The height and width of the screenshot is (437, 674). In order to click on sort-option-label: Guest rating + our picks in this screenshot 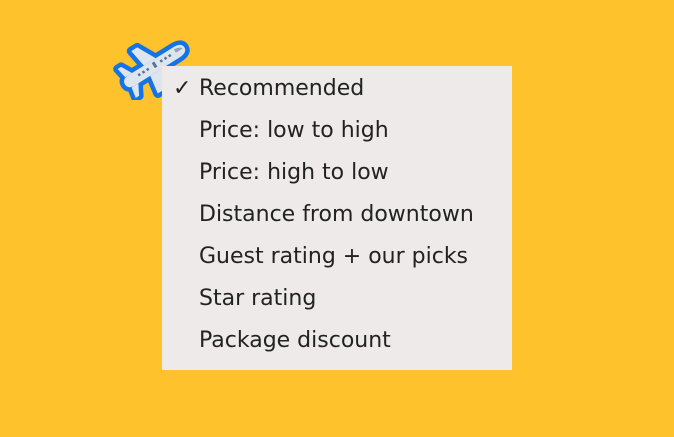, I will do `click(334, 256)`.